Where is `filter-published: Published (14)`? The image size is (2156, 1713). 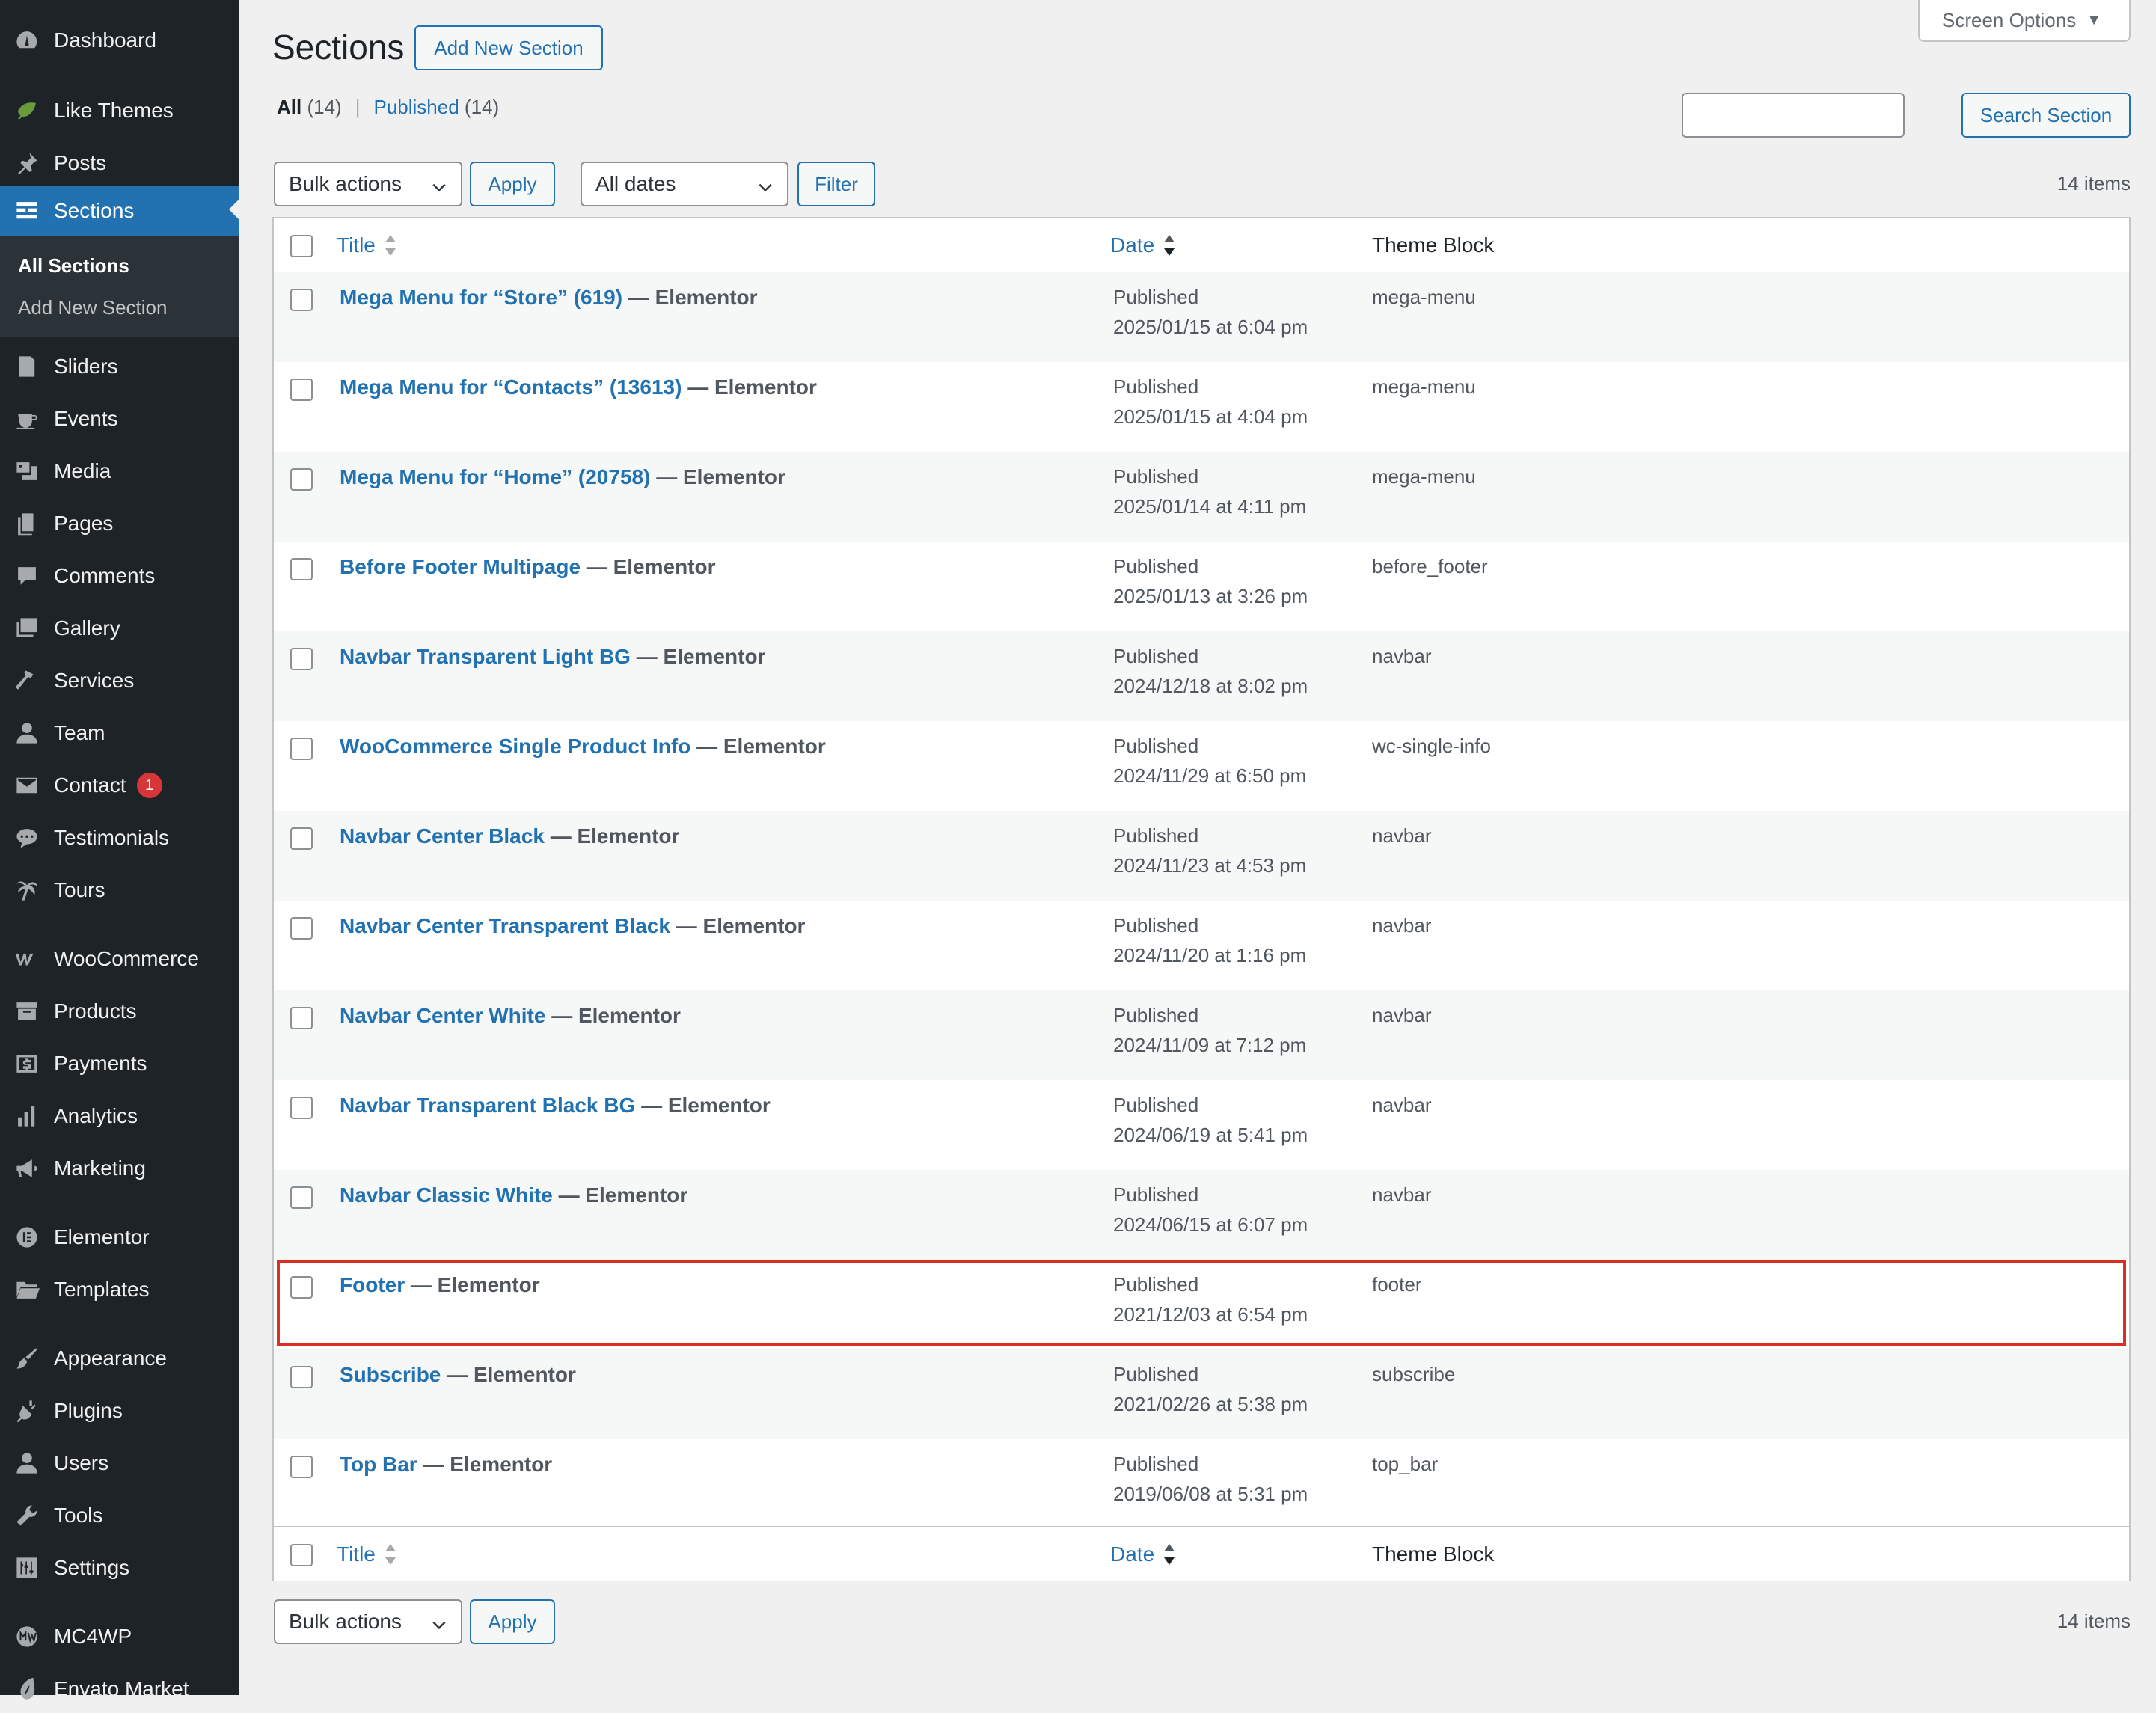
filter-published: Published (14) is located at coordinates (436, 107).